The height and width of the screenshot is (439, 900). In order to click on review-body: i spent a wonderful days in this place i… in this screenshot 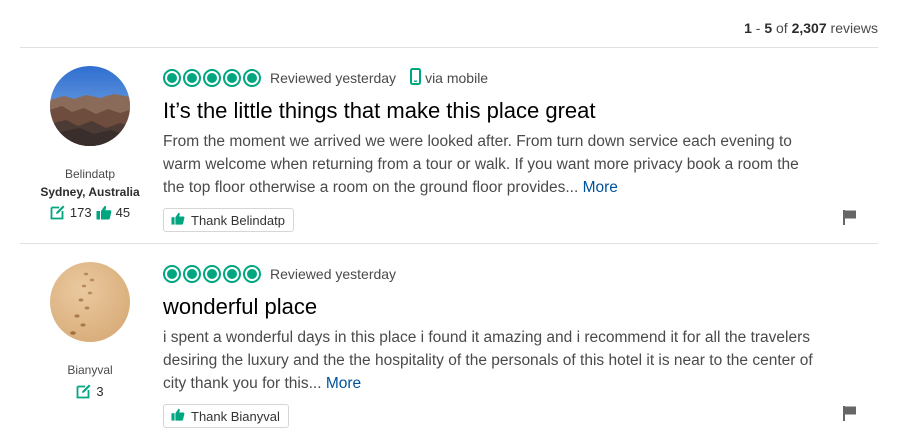, I will do `click(488, 360)`.